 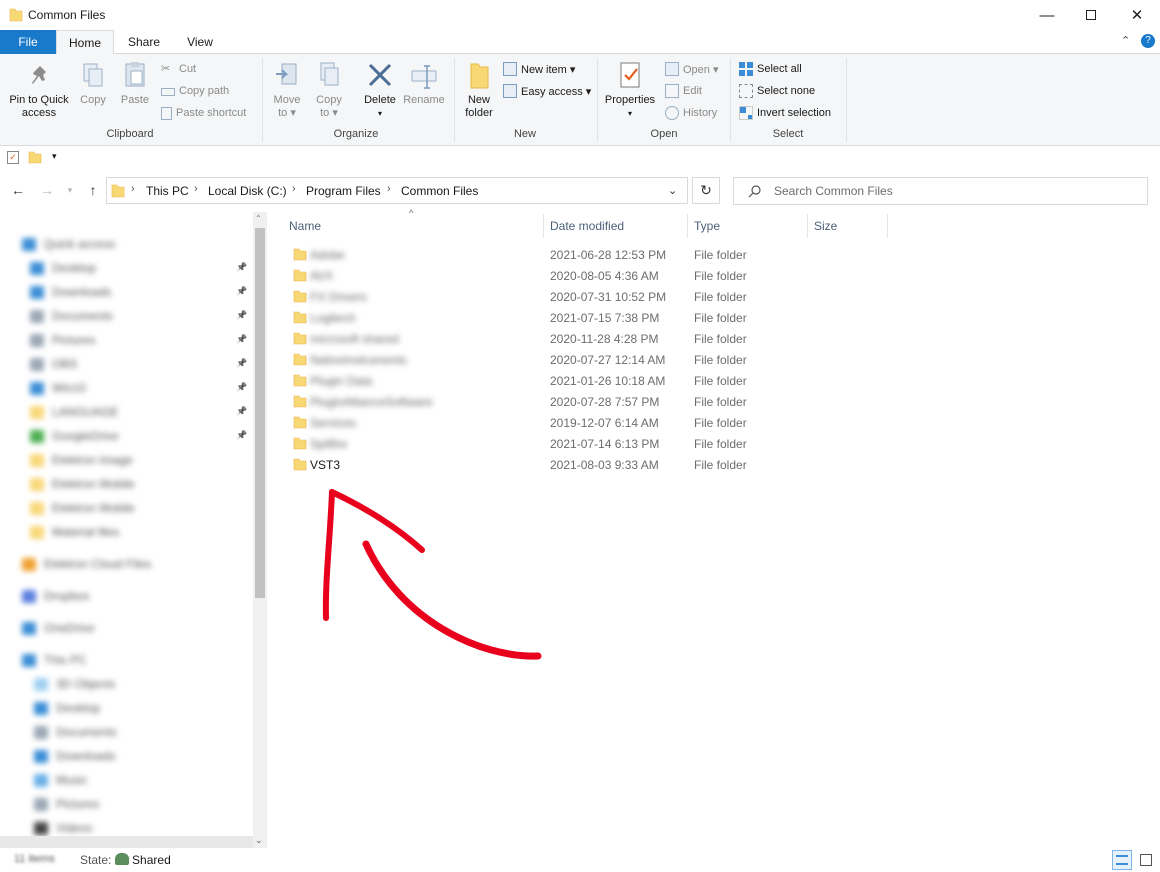 I want to click on nav-pane-horizontal-scrollbar, so click(x=126, y=842).